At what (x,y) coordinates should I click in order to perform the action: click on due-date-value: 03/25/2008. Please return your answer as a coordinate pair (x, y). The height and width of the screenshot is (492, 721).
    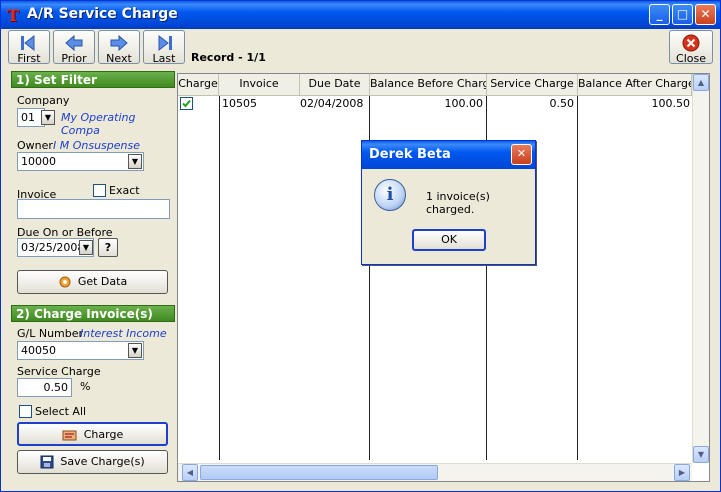
    Looking at the image, I should click on (53, 247).